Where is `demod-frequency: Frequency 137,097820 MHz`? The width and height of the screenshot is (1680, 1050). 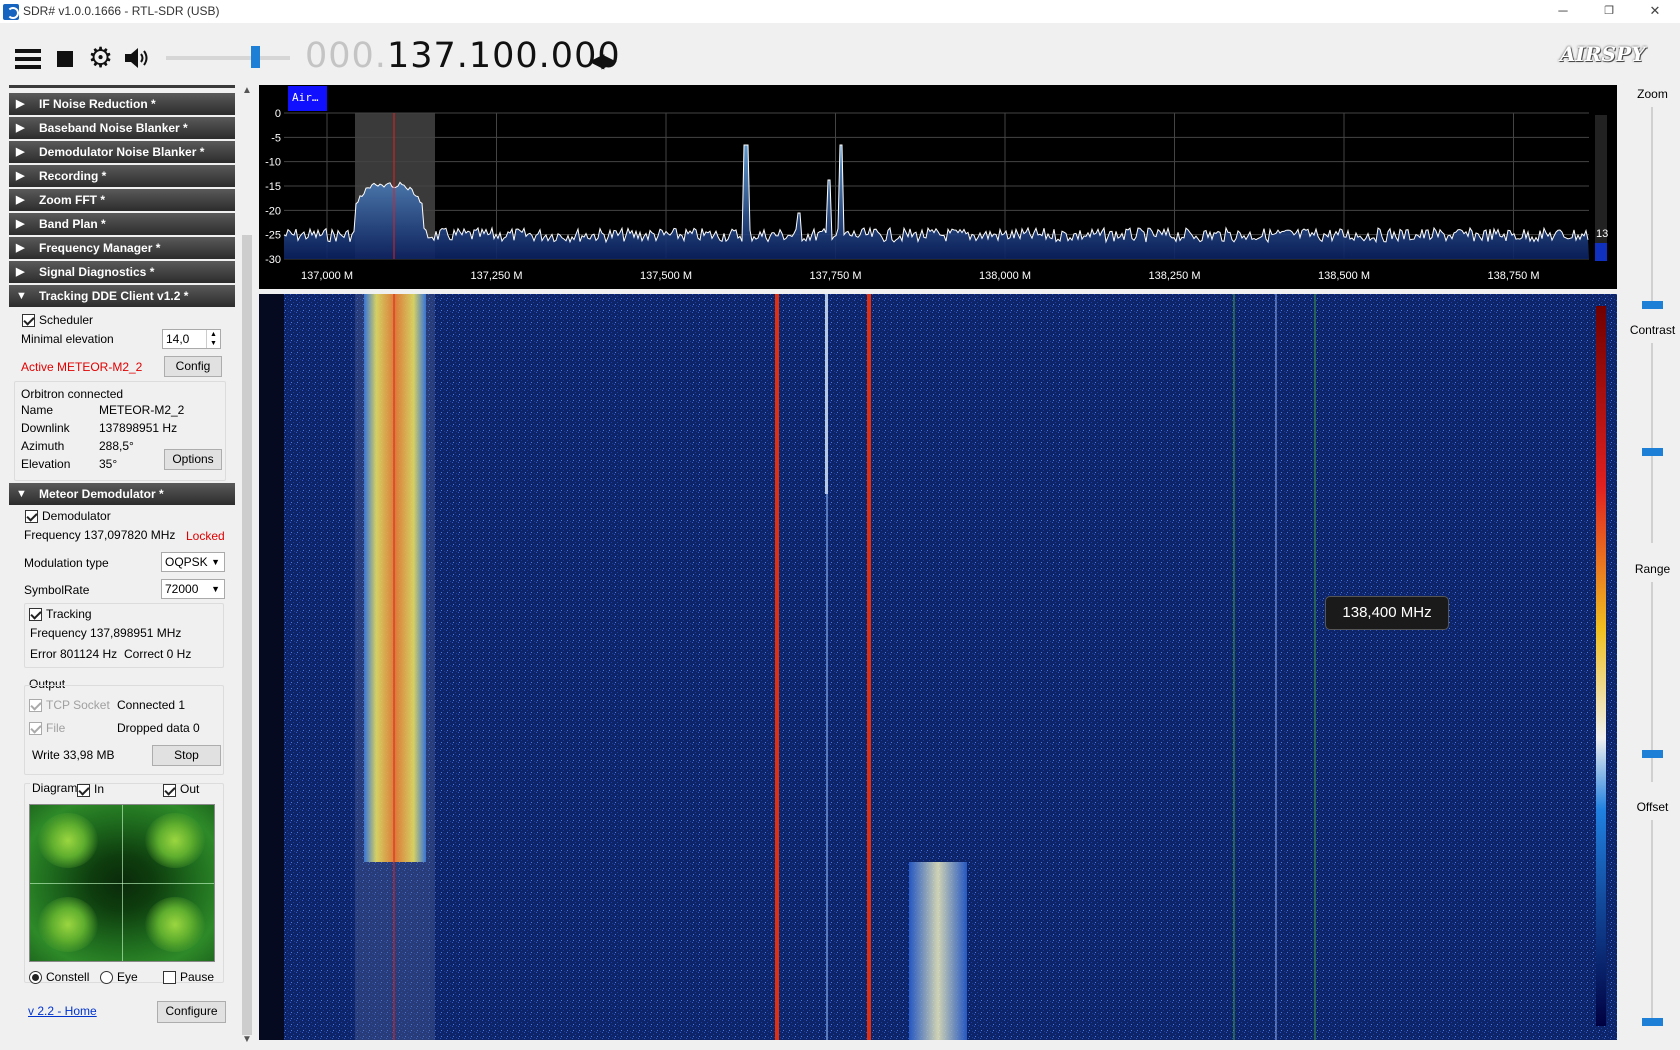 demod-frequency: Frequency 137,097820 MHz is located at coordinates (100, 535).